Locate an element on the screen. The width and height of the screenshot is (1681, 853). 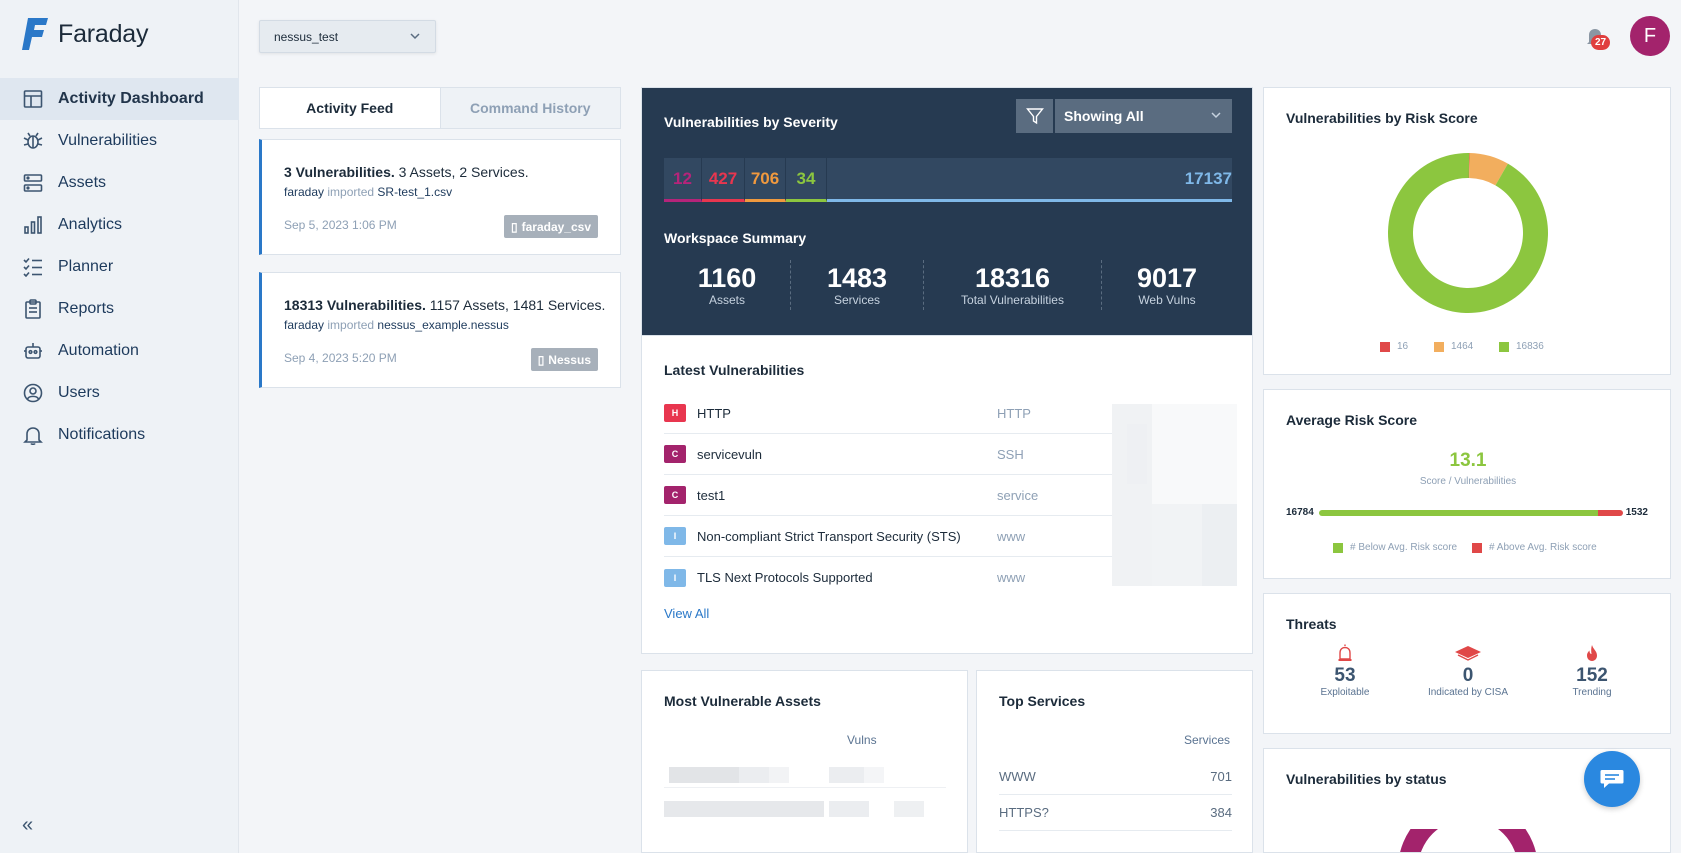
severity-high-segment: 427 is located at coordinates (723, 180).